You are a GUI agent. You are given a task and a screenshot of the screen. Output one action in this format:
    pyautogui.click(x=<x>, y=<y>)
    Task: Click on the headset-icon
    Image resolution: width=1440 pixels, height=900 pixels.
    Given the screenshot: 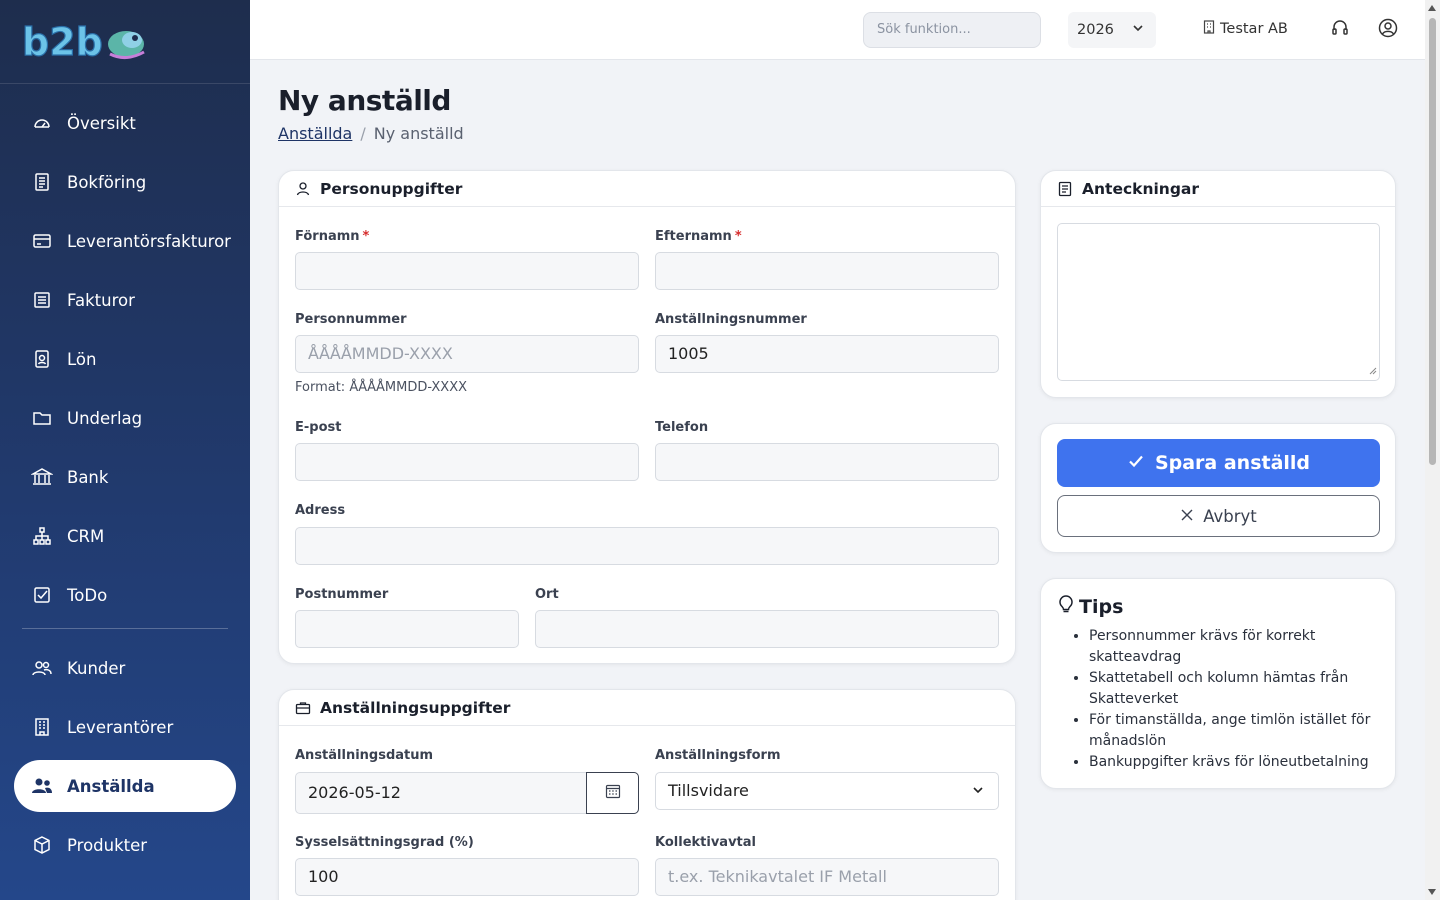 What is the action you would take?
    pyautogui.click(x=1340, y=30)
    